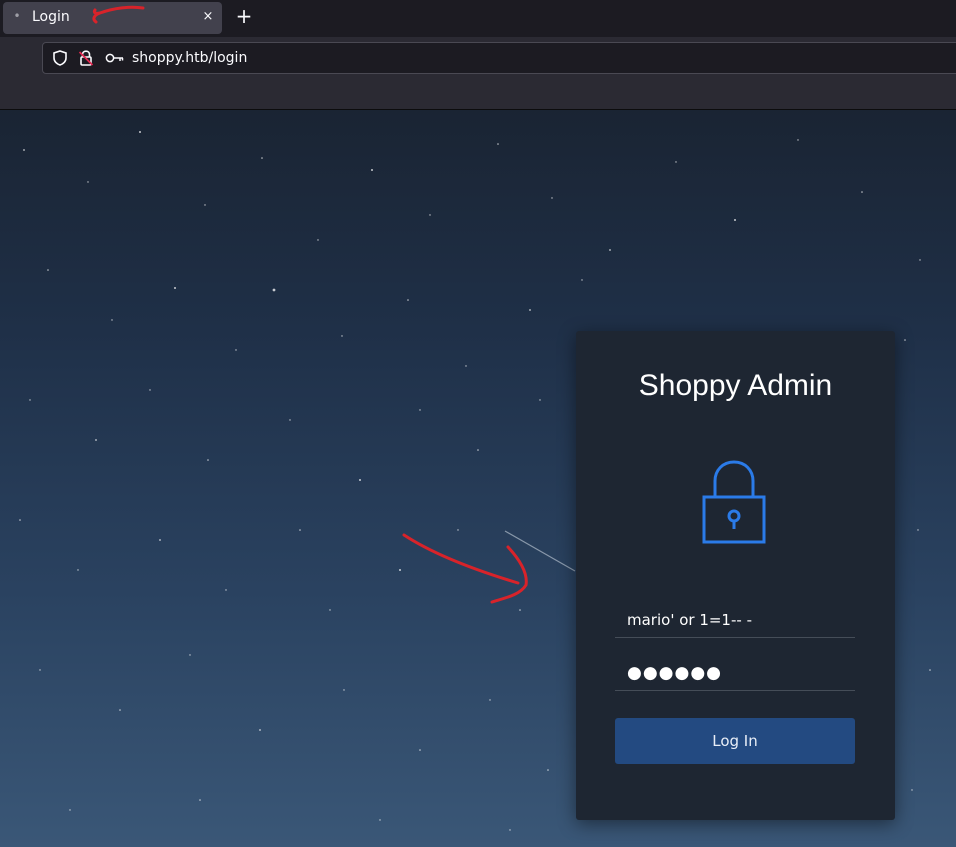 This screenshot has width=956, height=847. Describe the element at coordinates (189, 58) in the screenshot. I see `url-text: shoppy.htb/login` at that location.